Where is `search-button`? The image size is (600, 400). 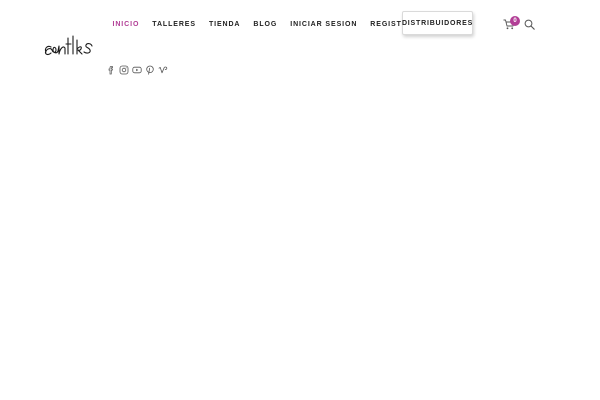 search-button is located at coordinates (529, 24).